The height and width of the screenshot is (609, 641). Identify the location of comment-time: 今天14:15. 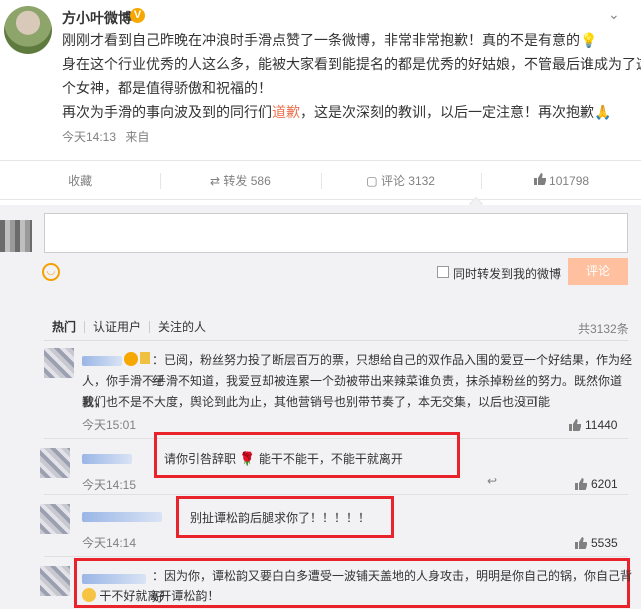
(109, 485).